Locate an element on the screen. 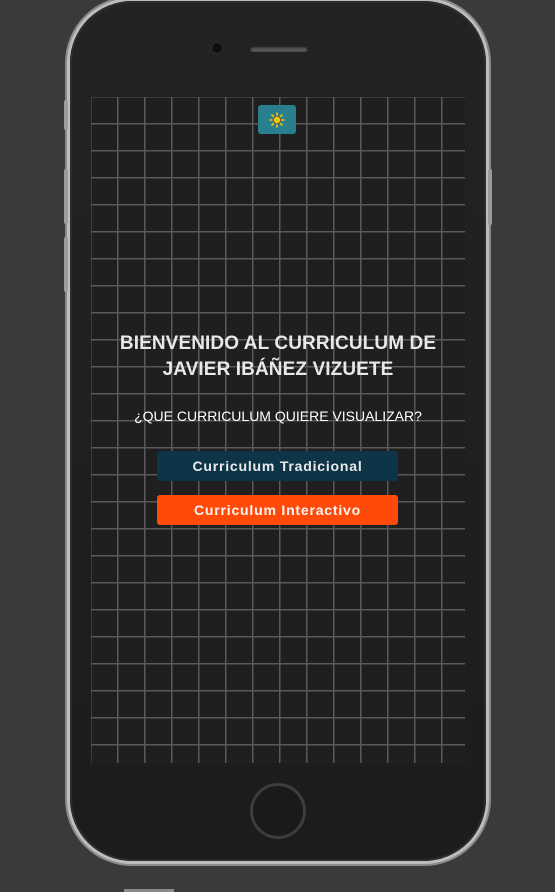 This screenshot has width=555, height=892. volume-up-button is located at coordinates (66, 196).